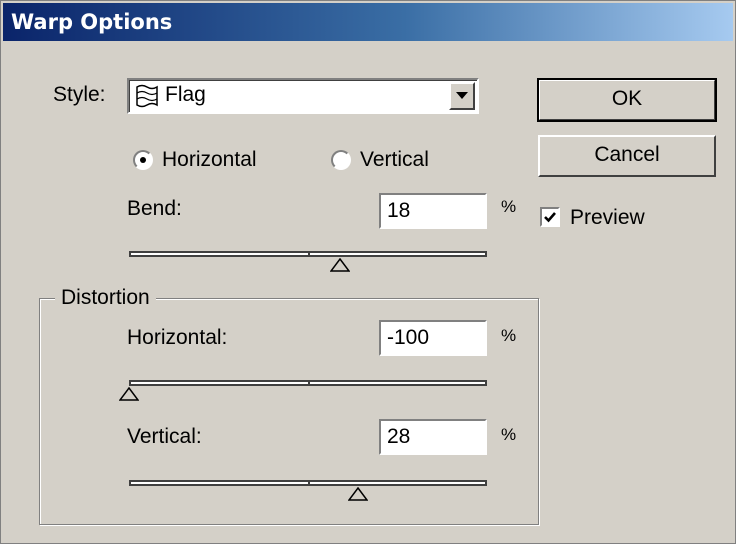  Describe the element at coordinates (358, 494) in the screenshot. I see `distortion-vertical-slider-thumb` at that location.